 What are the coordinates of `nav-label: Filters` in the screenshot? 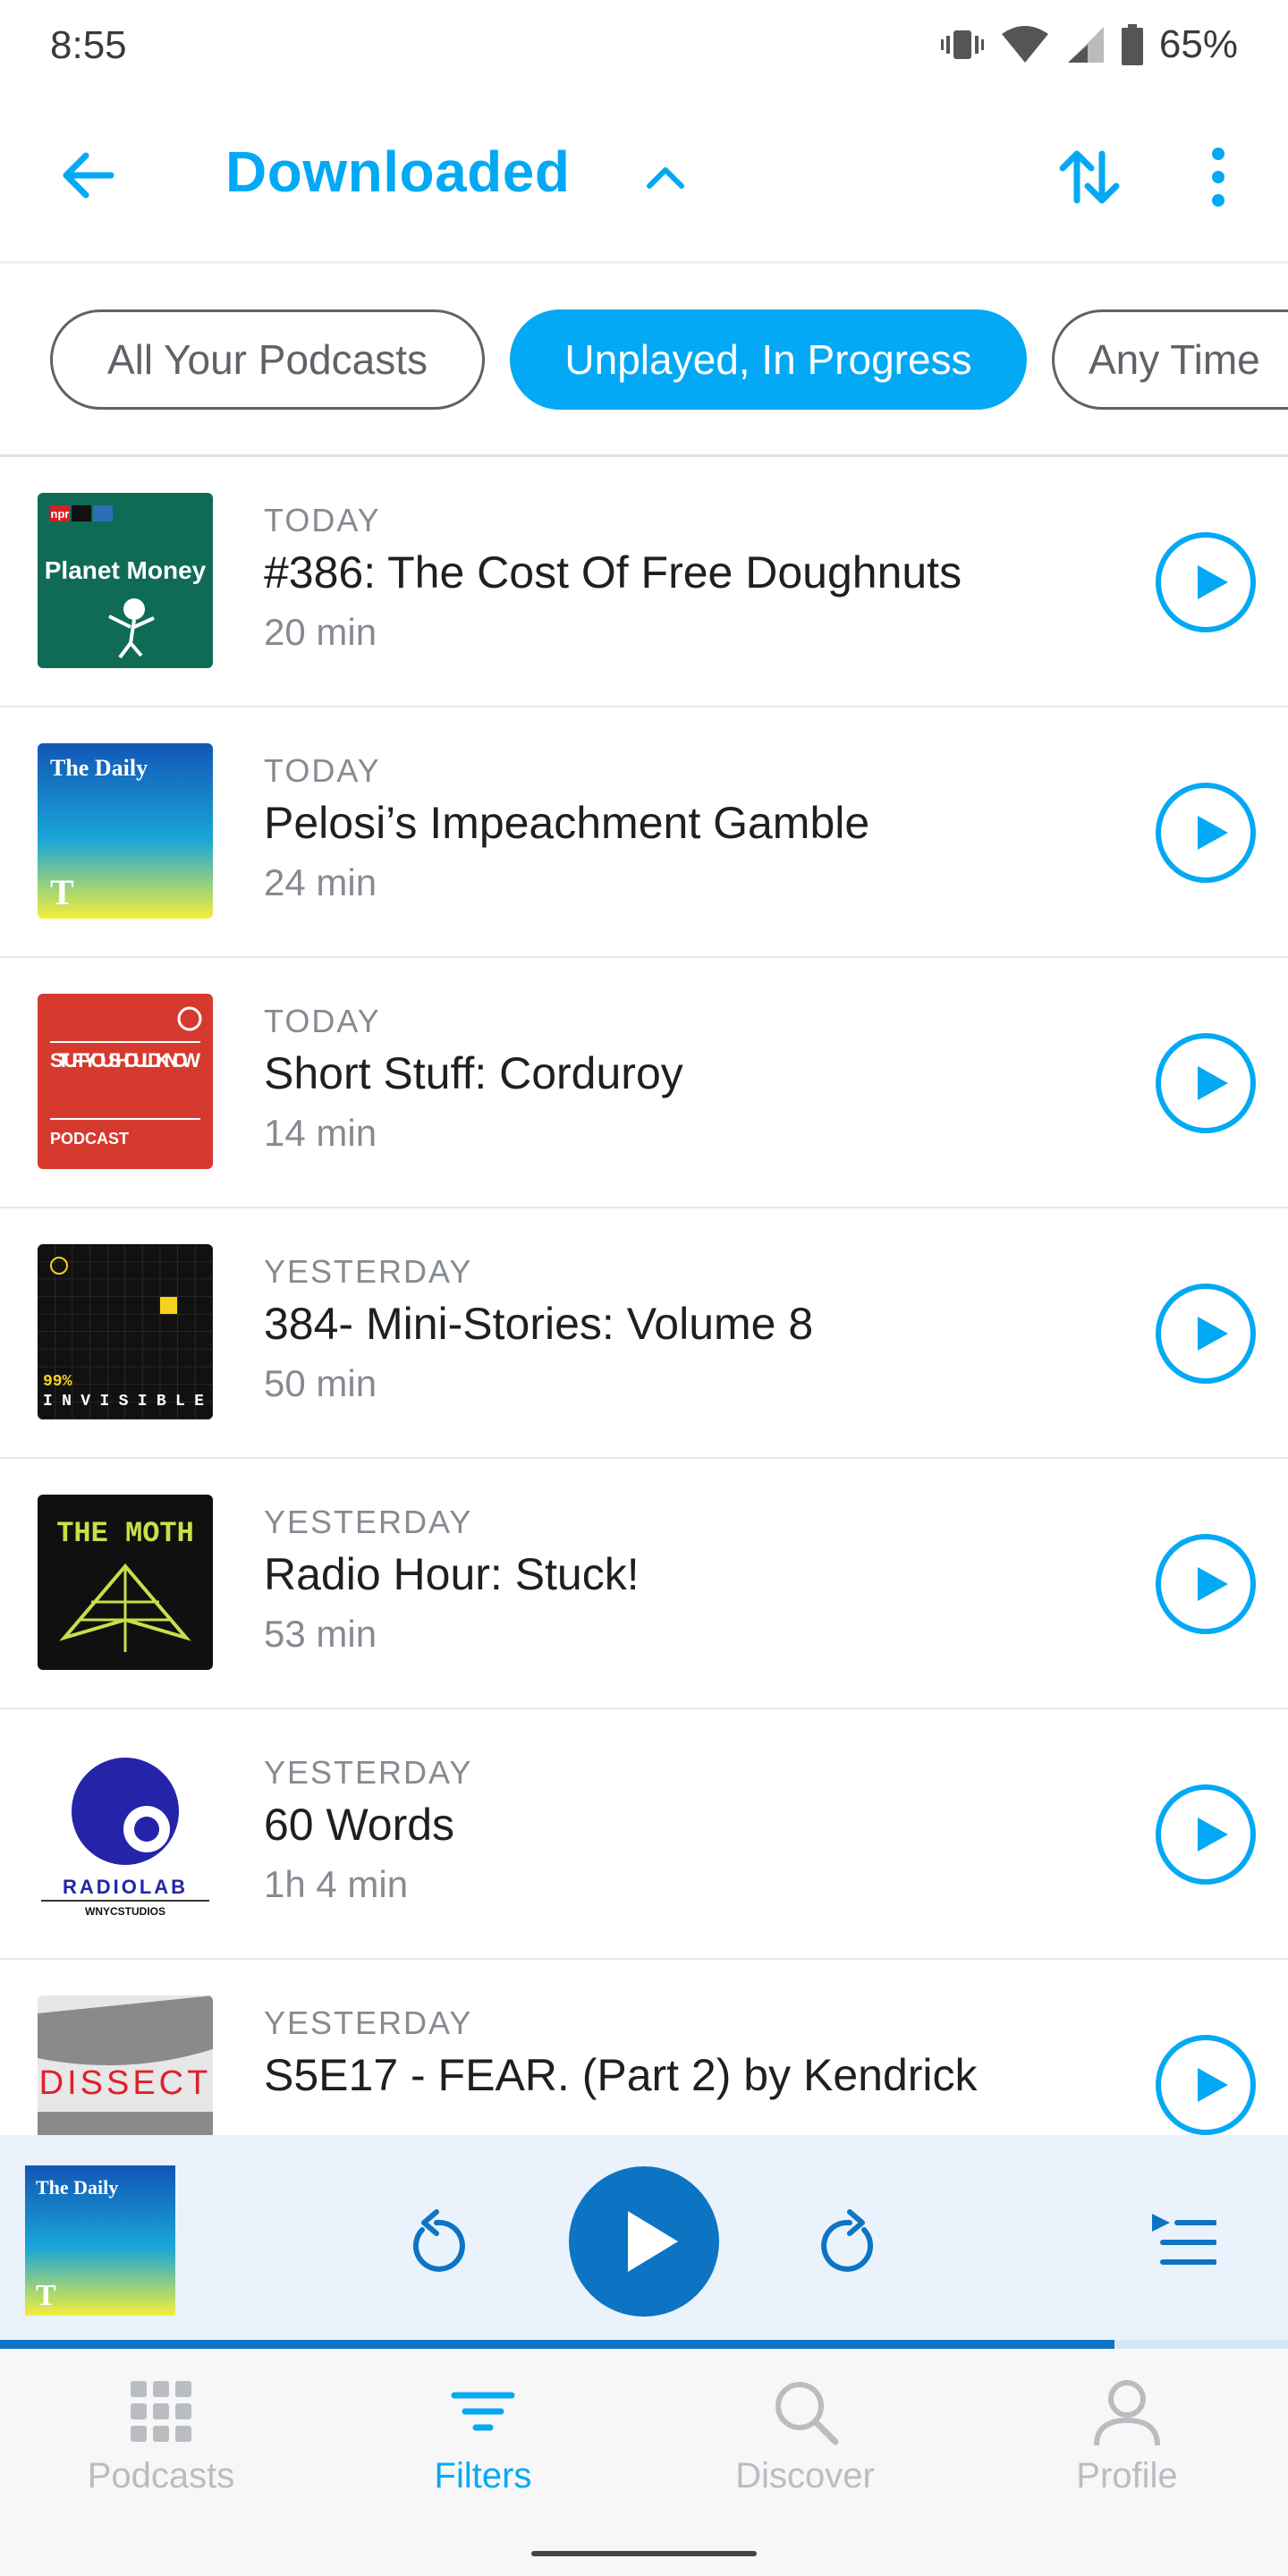 It's located at (483, 2476).